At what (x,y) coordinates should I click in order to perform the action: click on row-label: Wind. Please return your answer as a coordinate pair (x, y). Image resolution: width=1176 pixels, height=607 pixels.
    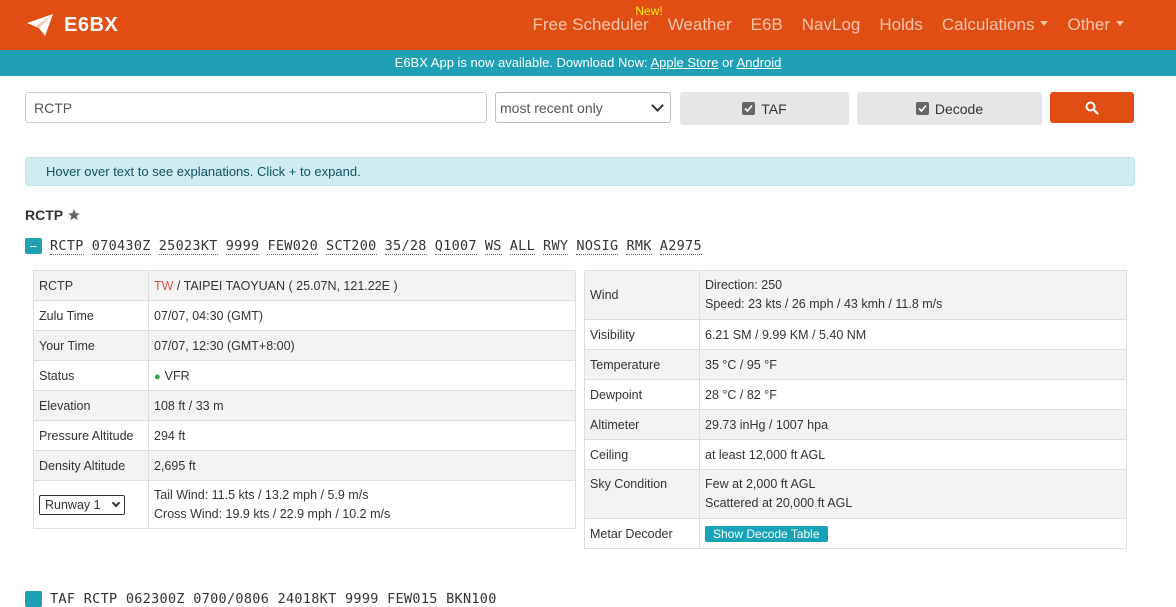
    Looking at the image, I should click on (642, 295).